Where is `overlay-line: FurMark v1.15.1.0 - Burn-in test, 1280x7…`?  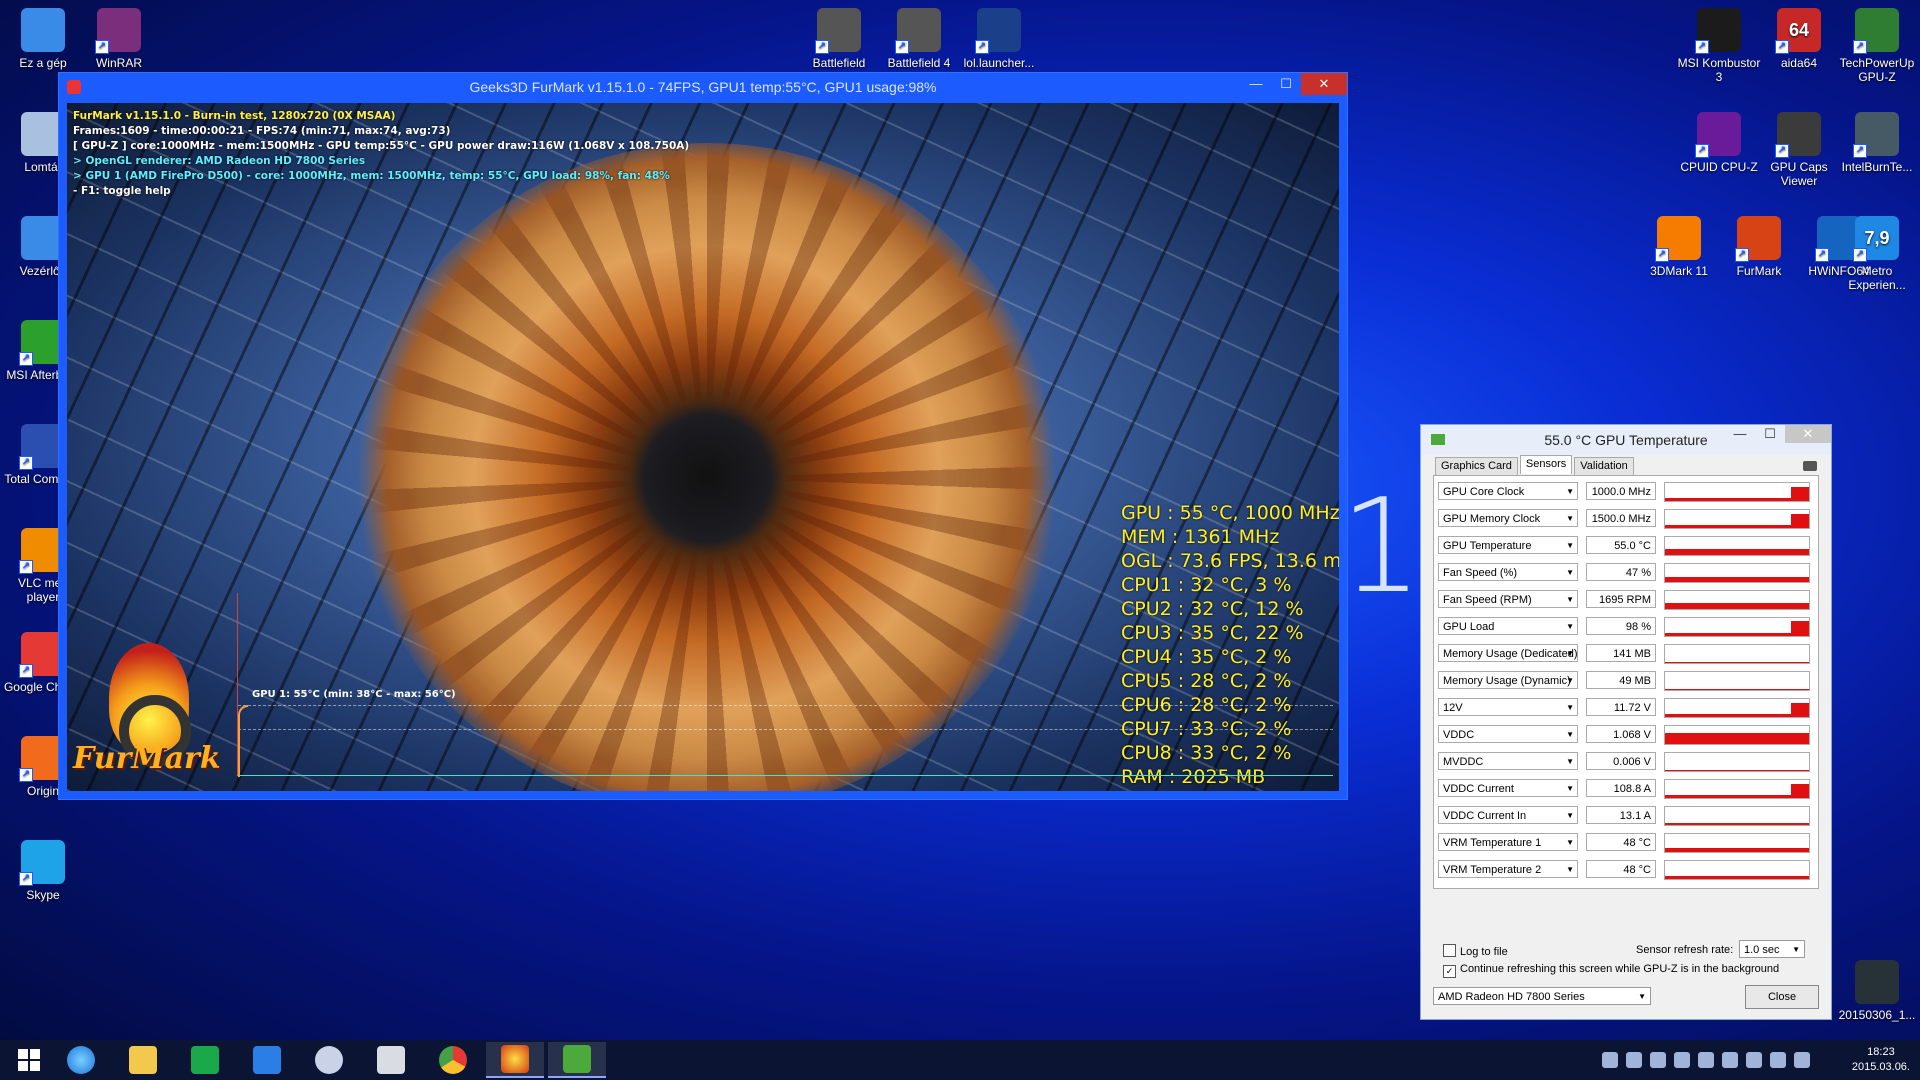 overlay-line: FurMark v1.15.1.0 - Burn-in test, 1280x7… is located at coordinates (234, 116).